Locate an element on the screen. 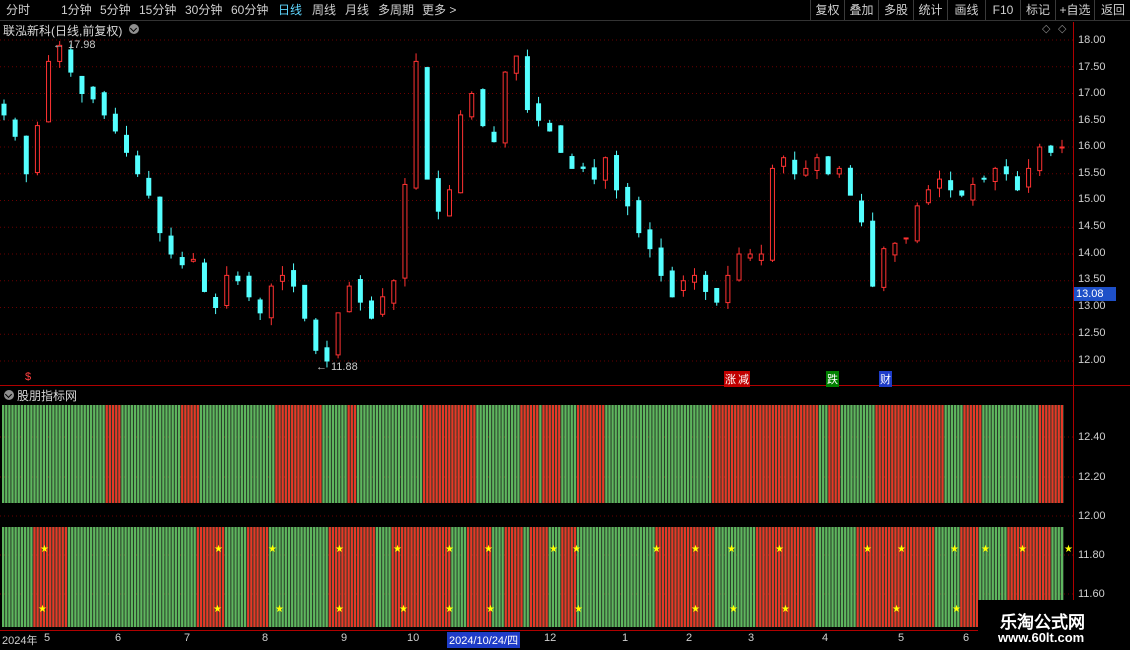 The width and height of the screenshot is (1130, 650). period-tab-fenshi: 分时 is located at coordinates (18, 10).